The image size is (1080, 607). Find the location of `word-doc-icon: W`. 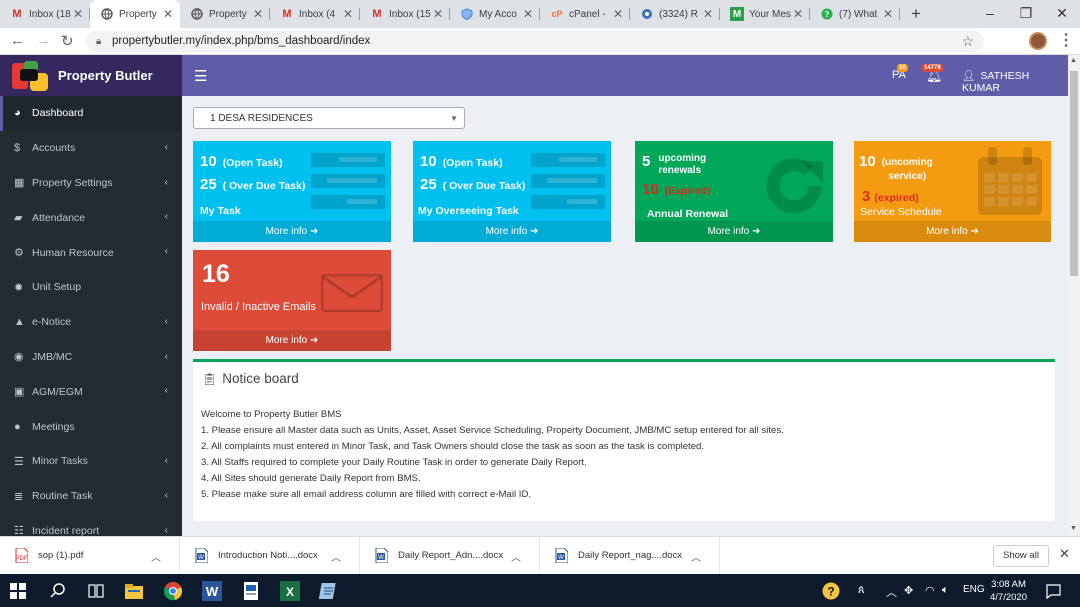

word-doc-icon: W is located at coordinates (201, 555).